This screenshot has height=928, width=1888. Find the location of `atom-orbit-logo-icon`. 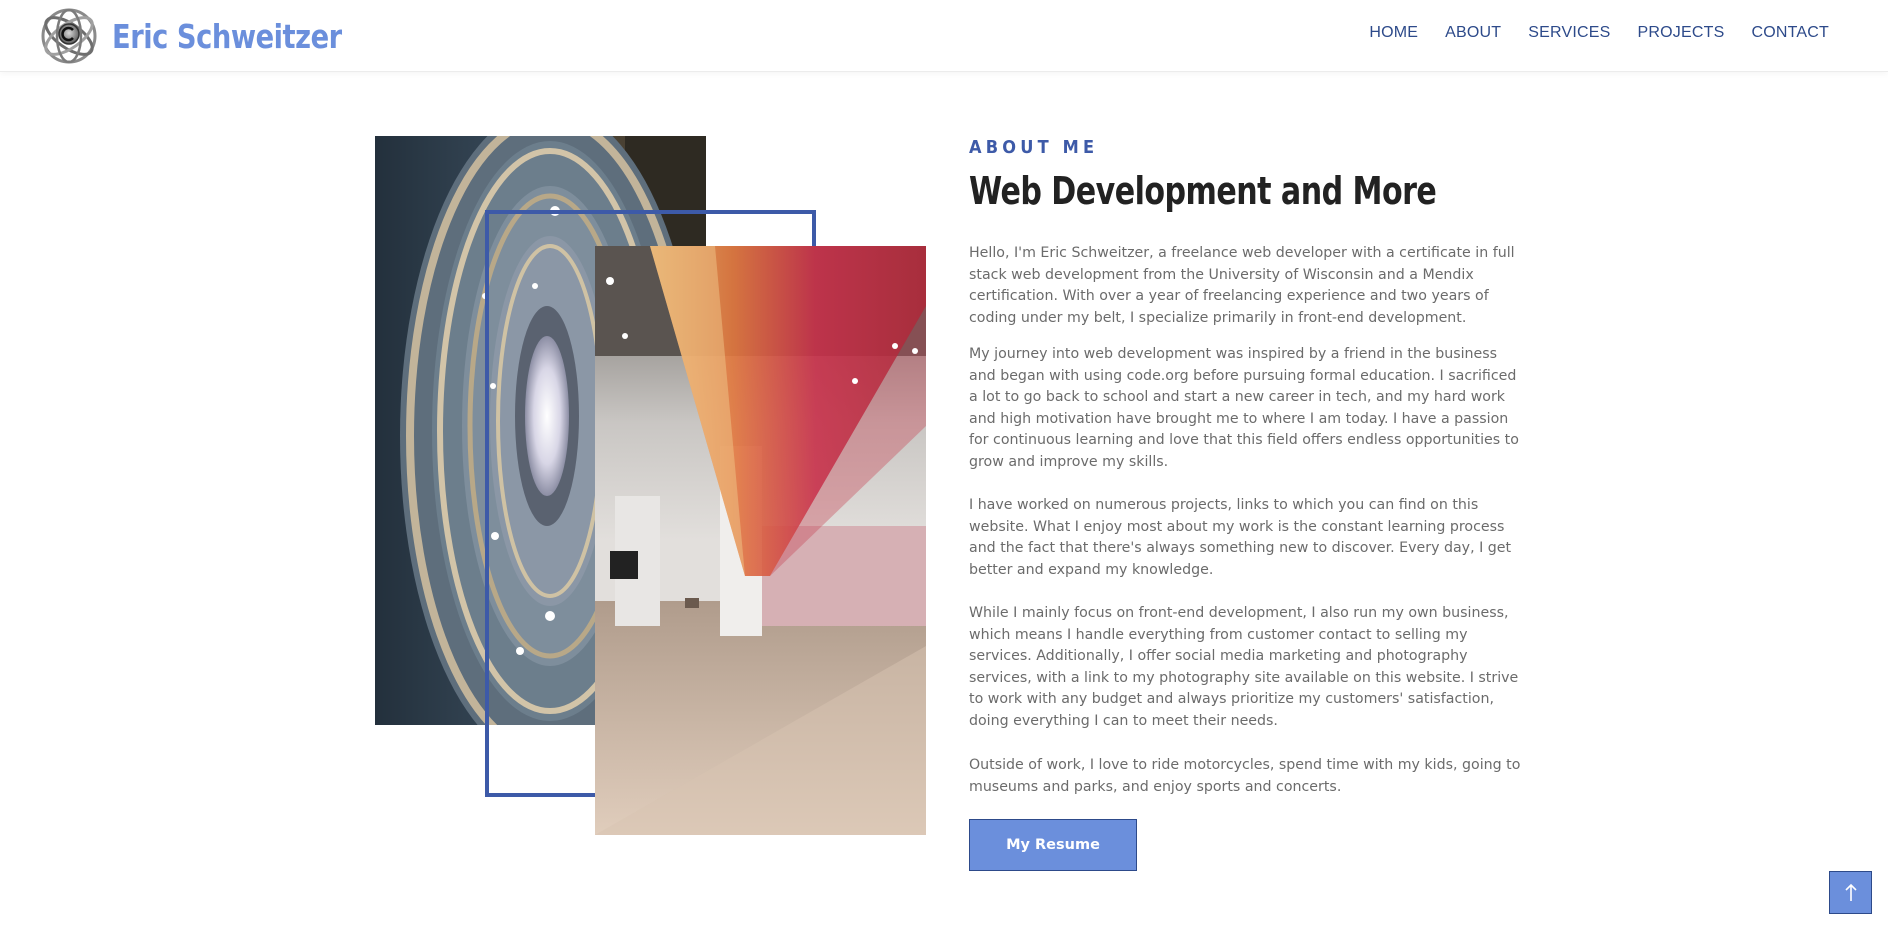

atom-orbit-logo-icon is located at coordinates (69, 36).